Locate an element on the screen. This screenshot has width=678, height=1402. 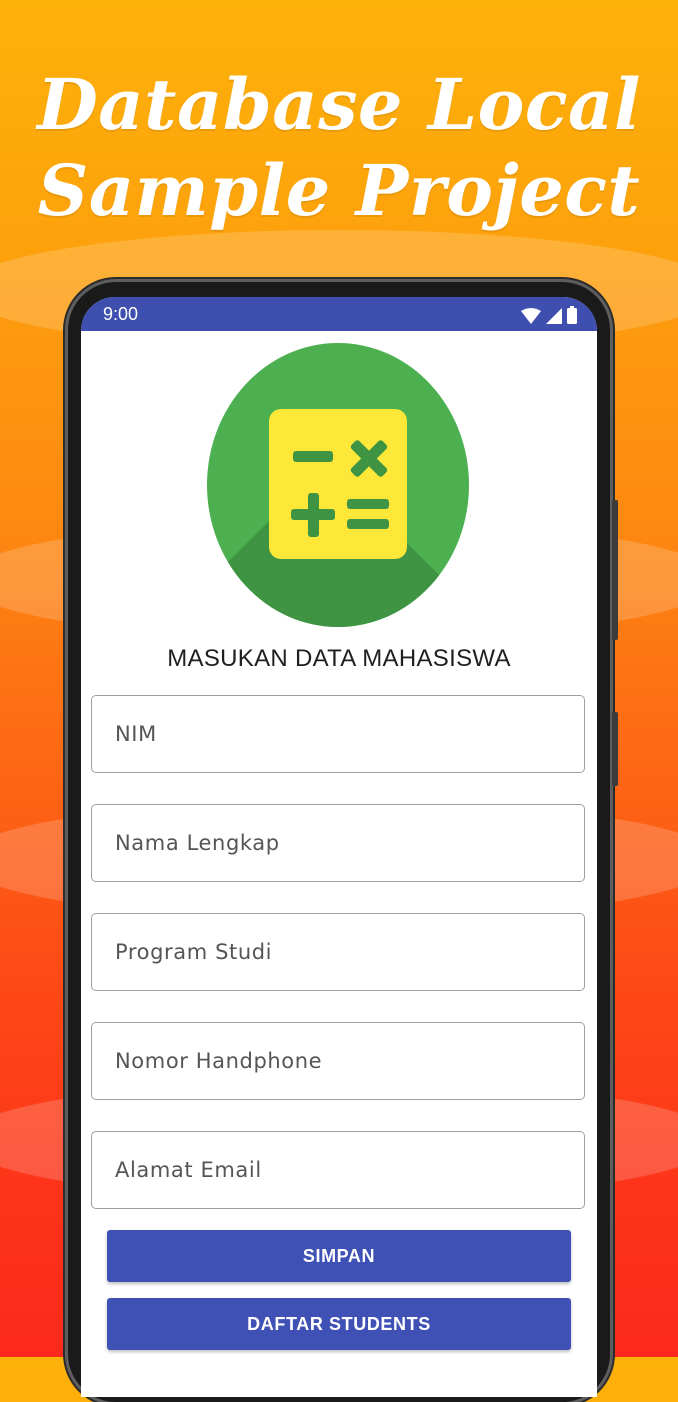
equals-sign-top is located at coordinates (368, 504).